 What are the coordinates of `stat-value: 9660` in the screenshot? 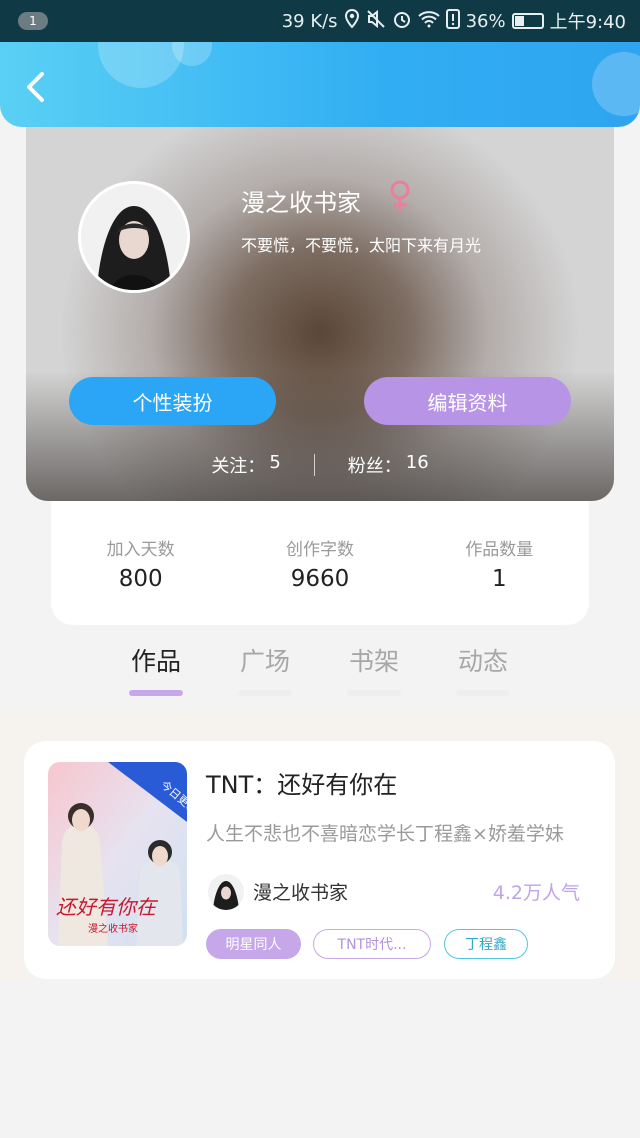 It's located at (320, 579).